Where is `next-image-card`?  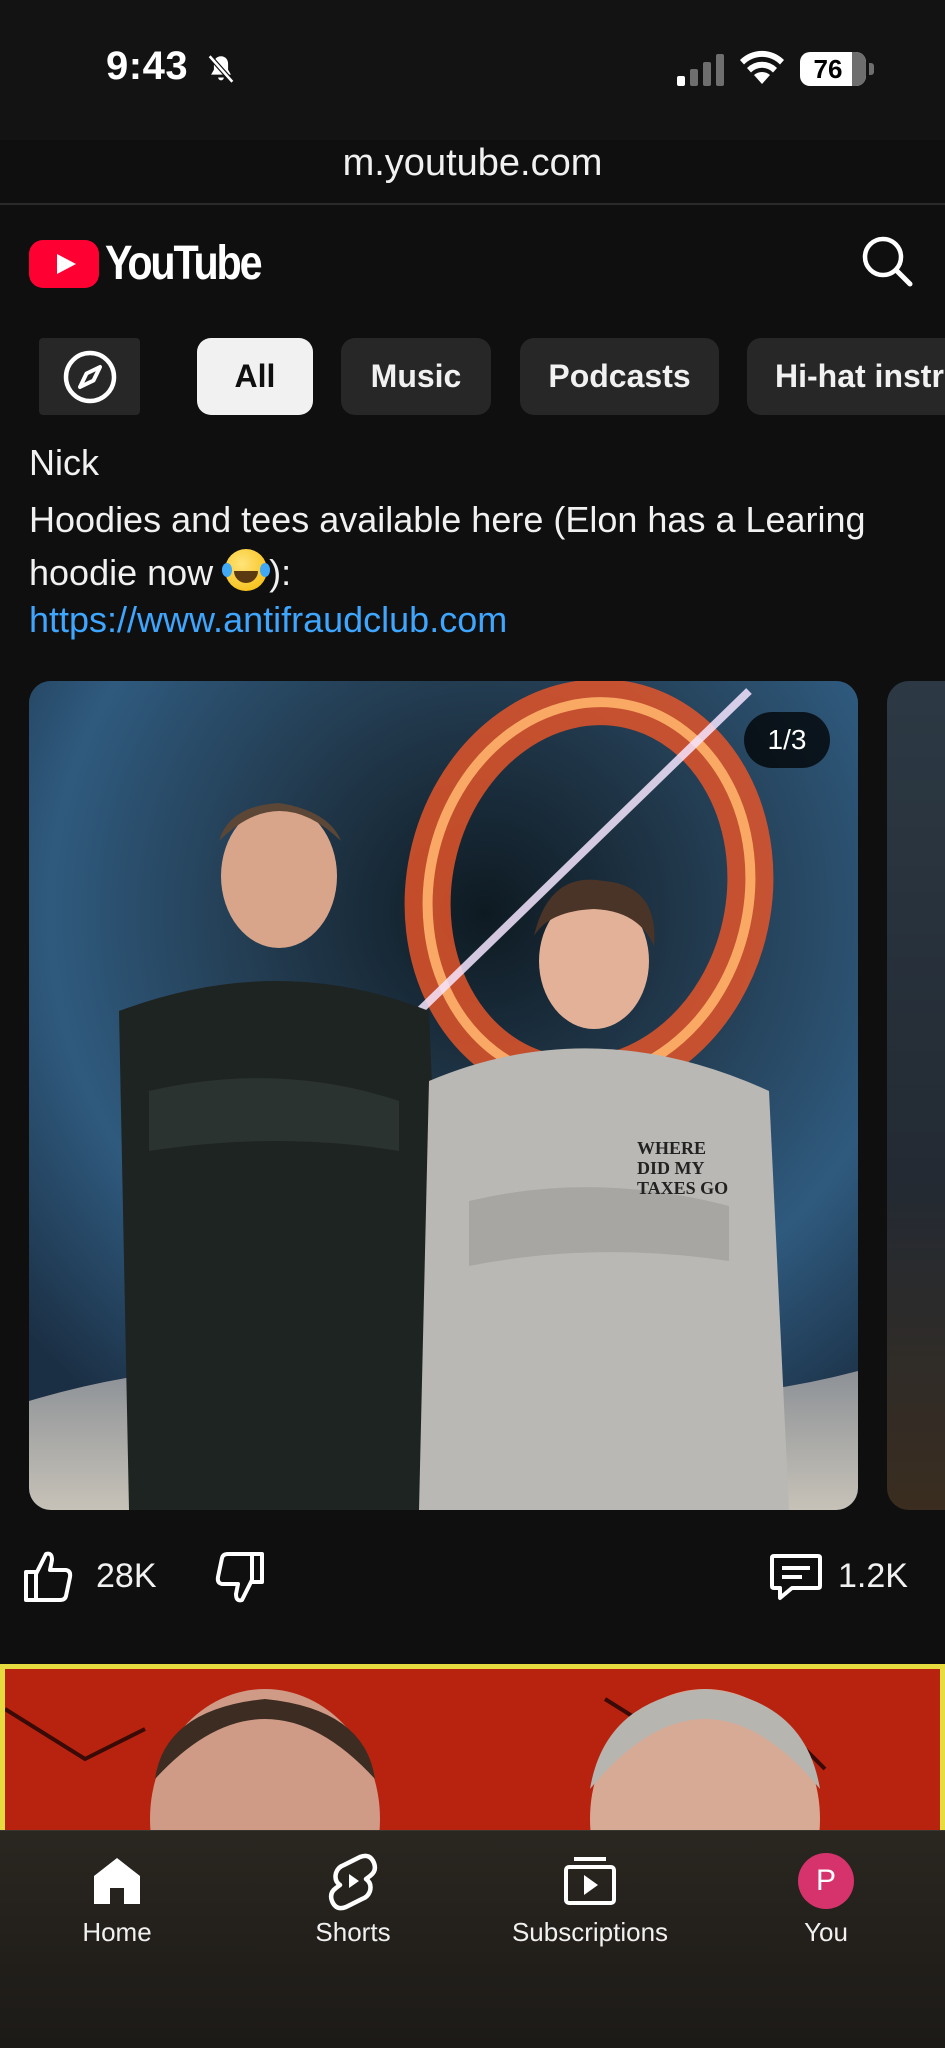
next-image-card is located at coordinates (916, 1095).